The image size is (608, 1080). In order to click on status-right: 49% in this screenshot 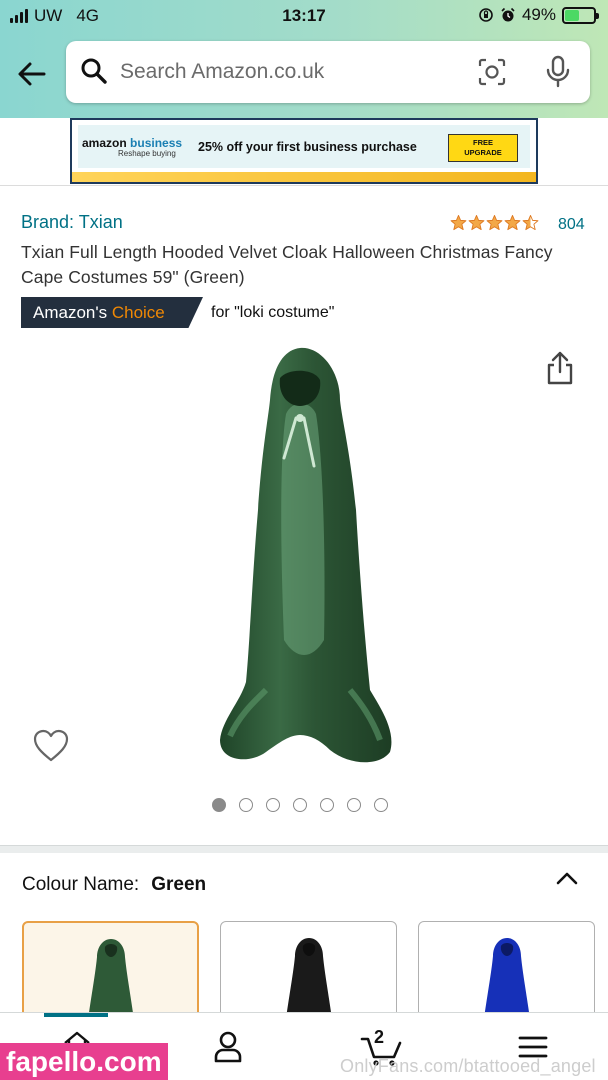, I will do `click(538, 15)`.